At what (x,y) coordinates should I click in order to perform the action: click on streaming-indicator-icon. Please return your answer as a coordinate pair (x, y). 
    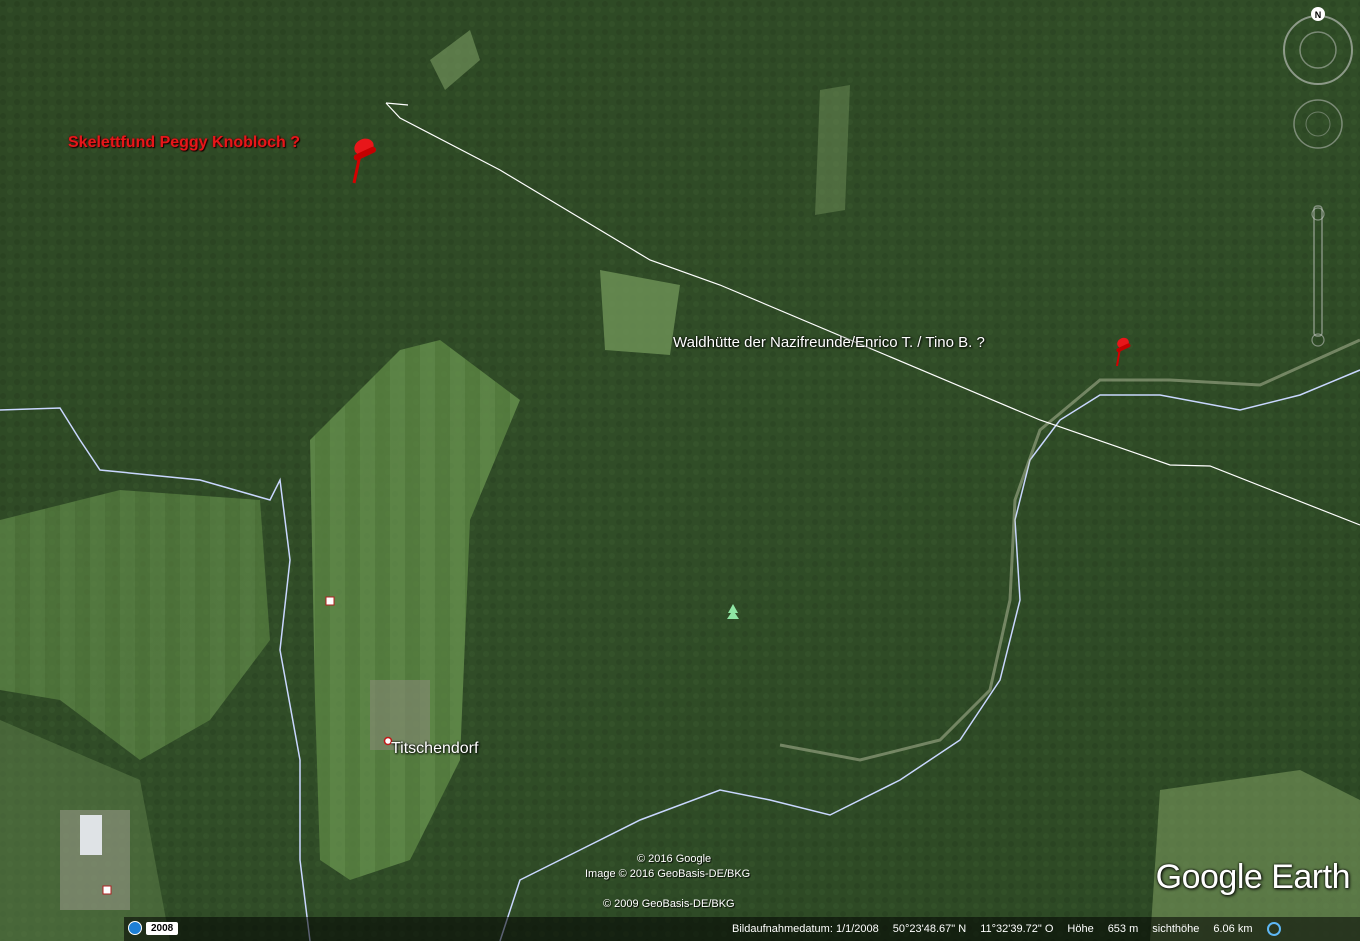
    Looking at the image, I should click on (1273, 929).